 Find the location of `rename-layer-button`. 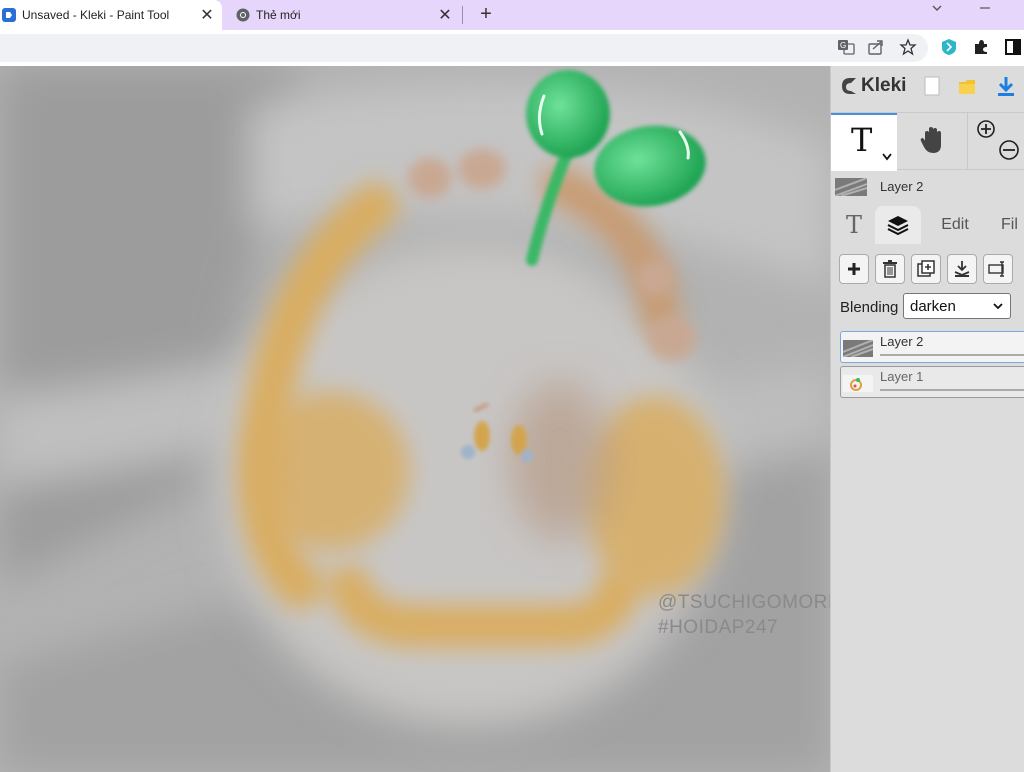

rename-layer-button is located at coordinates (998, 269).